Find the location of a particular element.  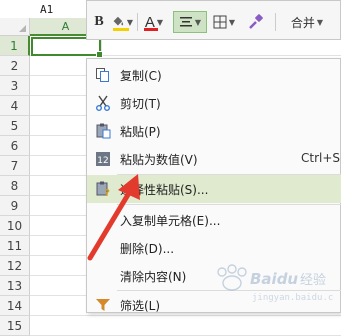

select-all-corner is located at coordinates (15, 27).